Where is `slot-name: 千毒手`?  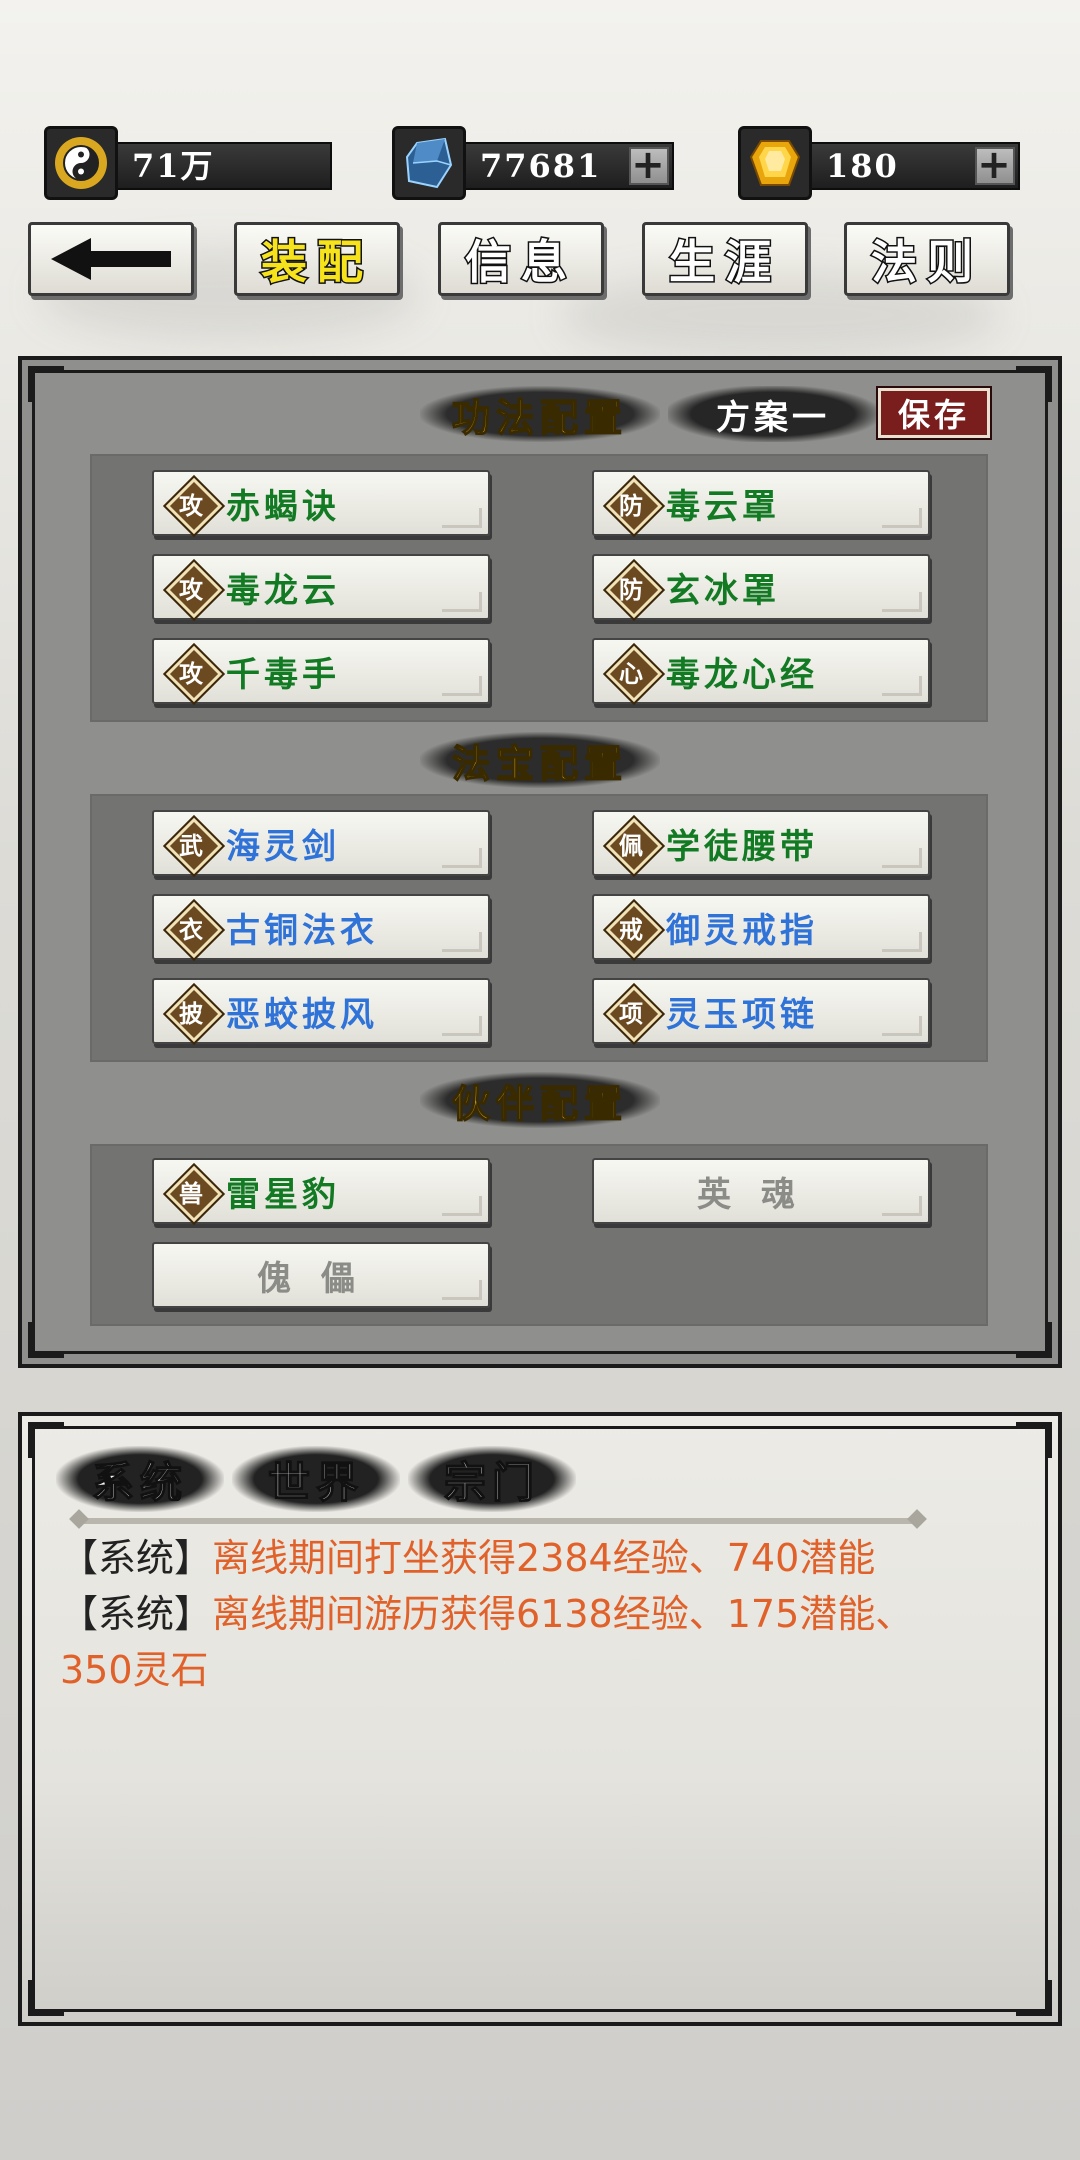
slot-name: 千毒手 is located at coordinates (283, 674).